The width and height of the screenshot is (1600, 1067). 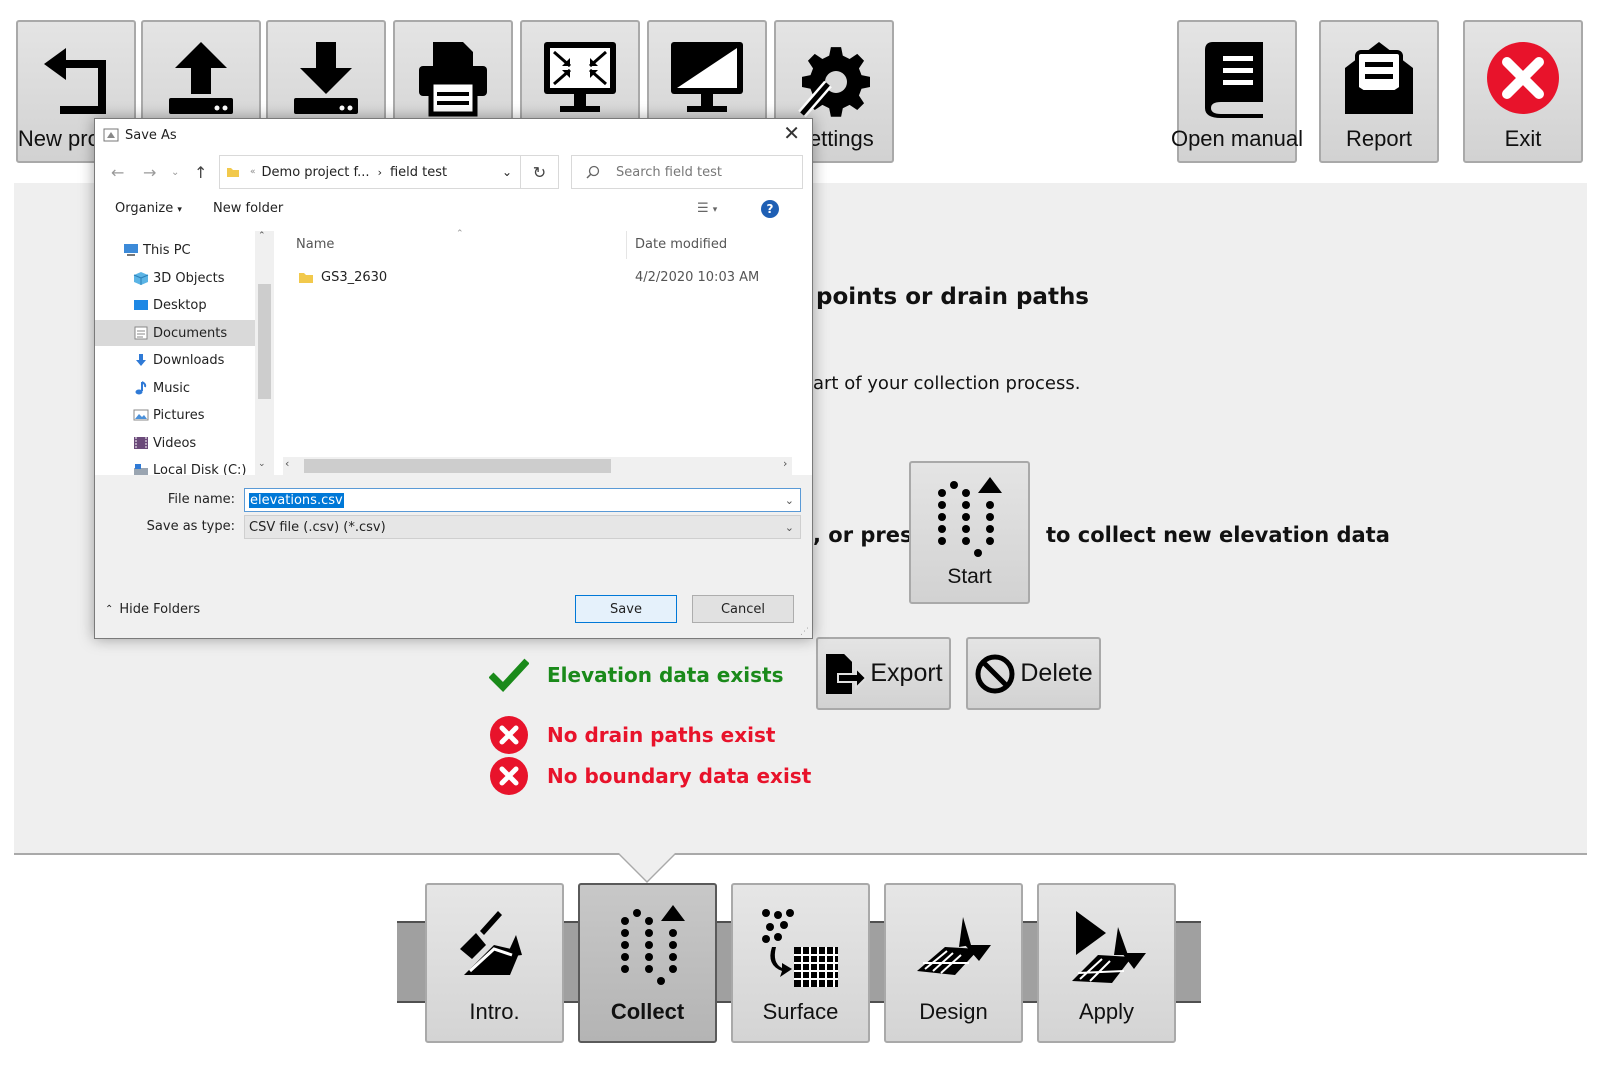 What do you see at coordinates (175, 388) in the screenshot?
I see `tree-item-music: Music` at bounding box center [175, 388].